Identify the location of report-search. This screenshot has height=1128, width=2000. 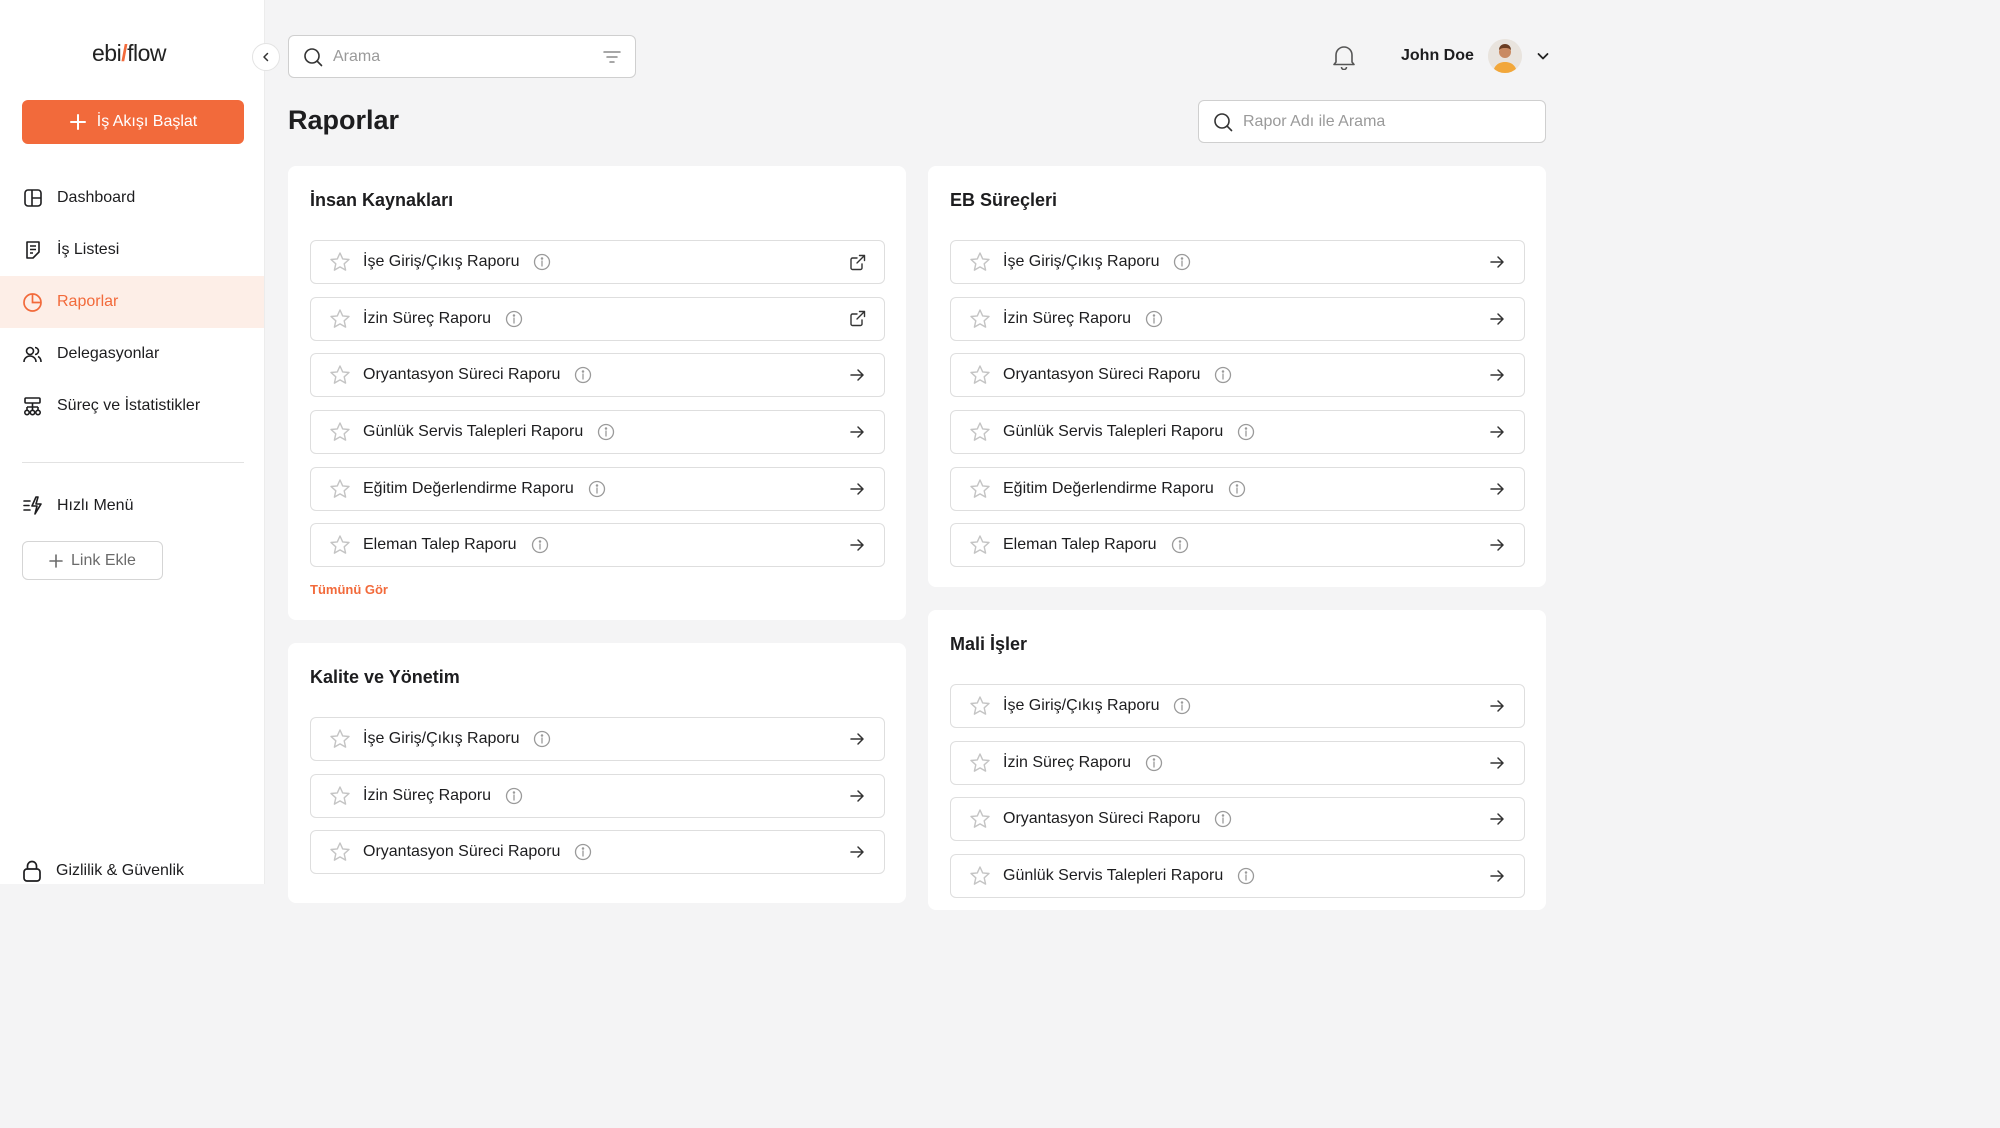
(1372, 121).